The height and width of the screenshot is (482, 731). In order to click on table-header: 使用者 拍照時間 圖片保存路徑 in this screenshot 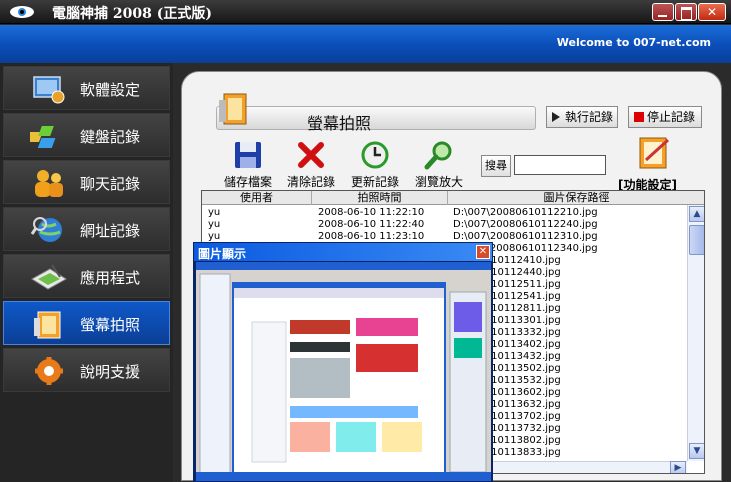, I will do `click(453, 198)`.